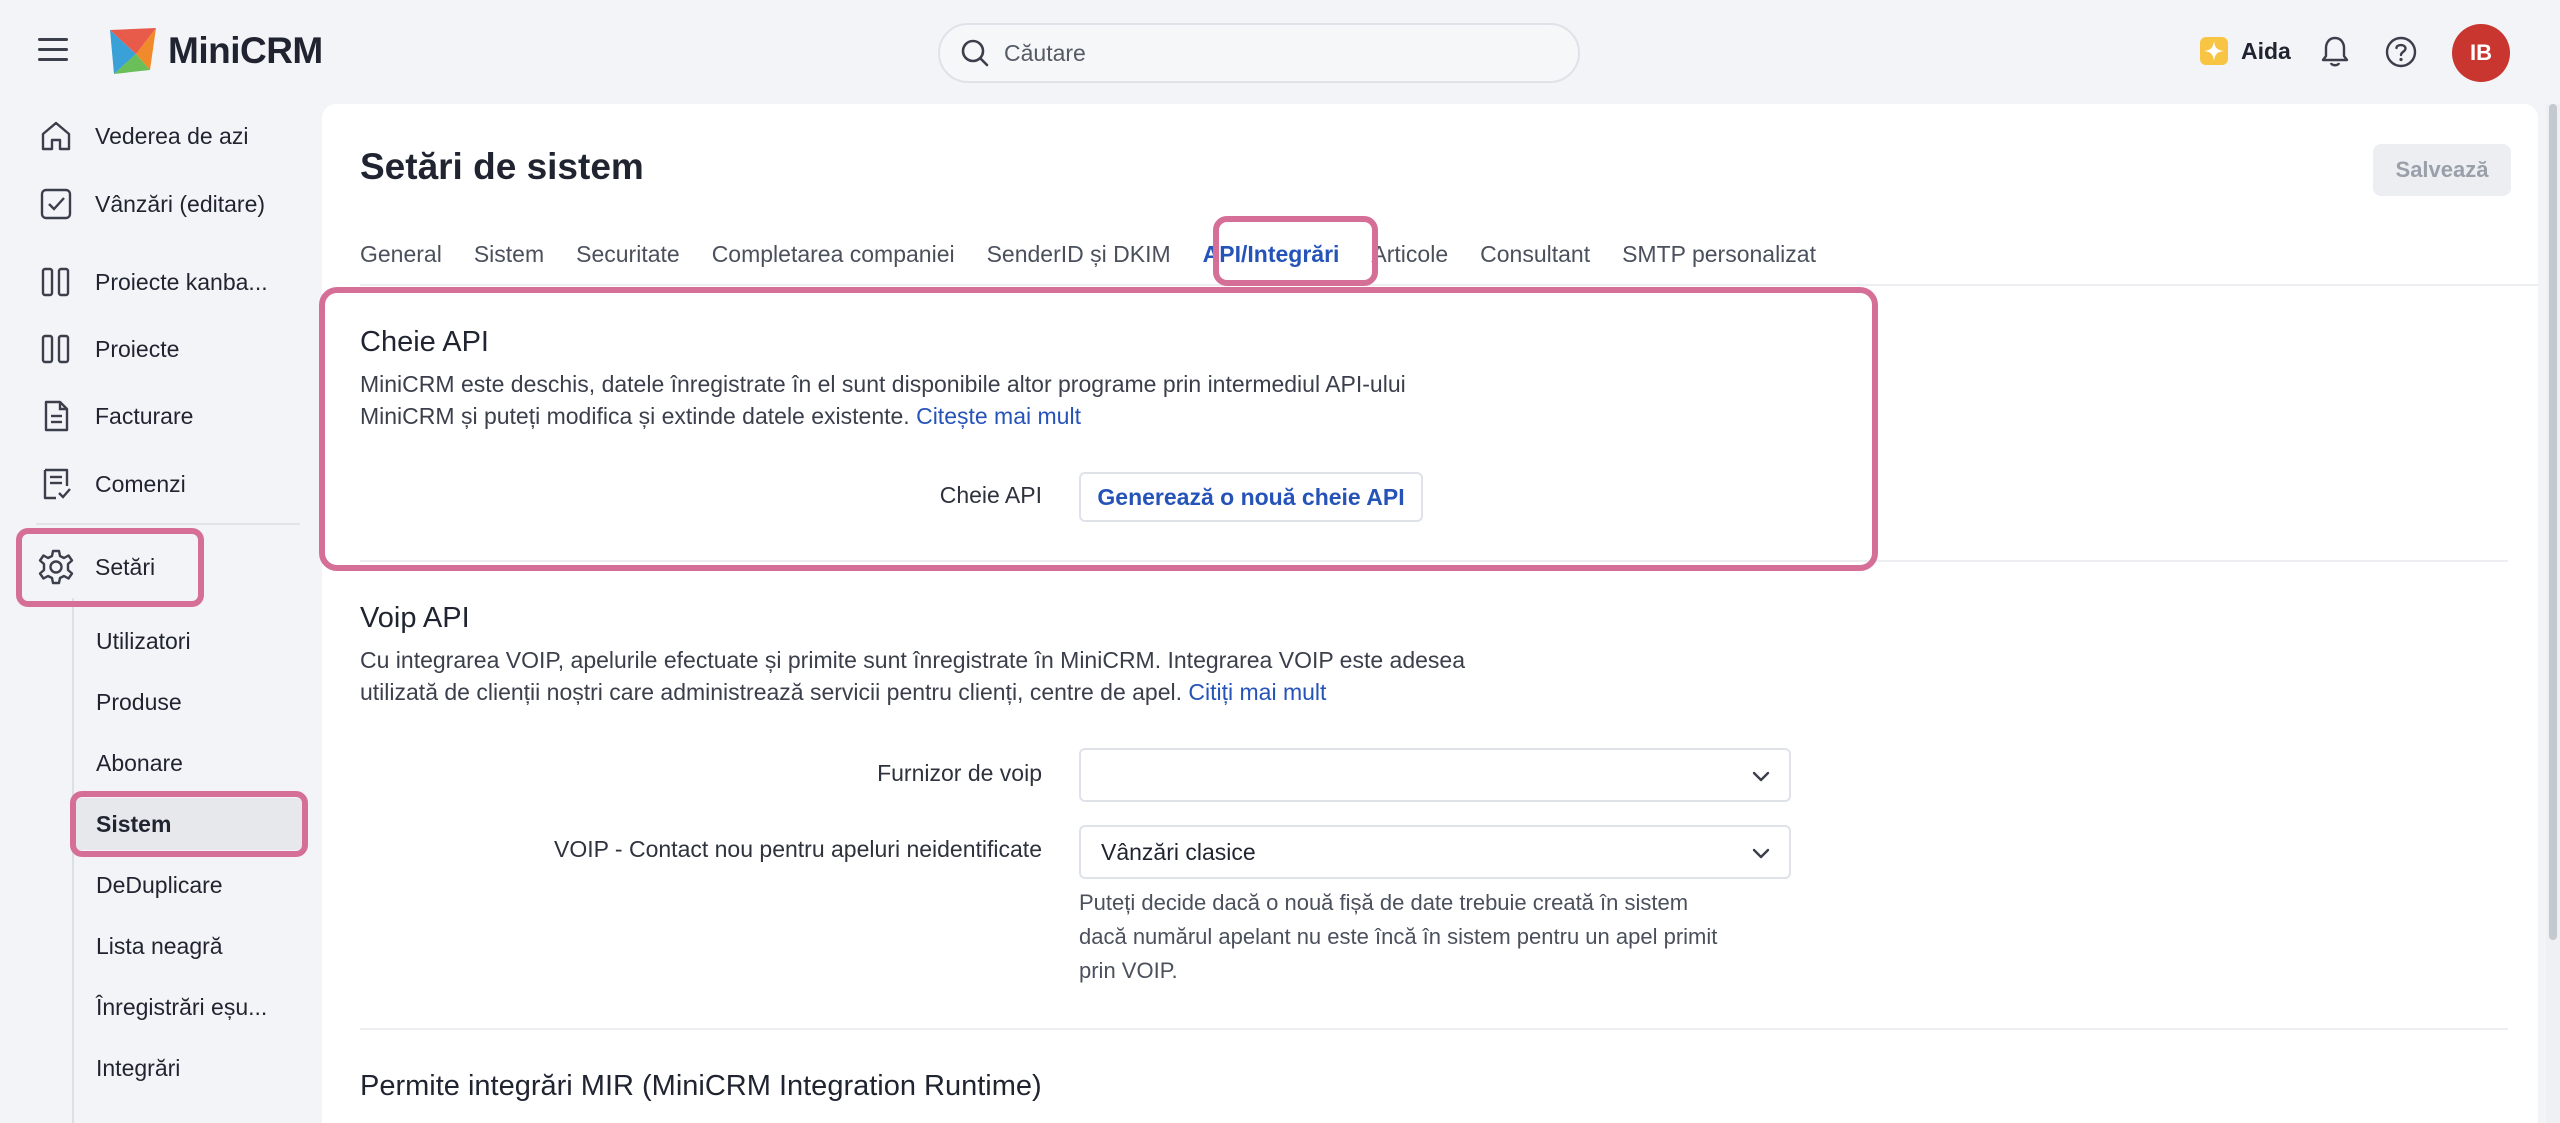 The image size is (2560, 1123). What do you see at coordinates (628, 259) in the screenshot?
I see `tab-security: Securitate` at bounding box center [628, 259].